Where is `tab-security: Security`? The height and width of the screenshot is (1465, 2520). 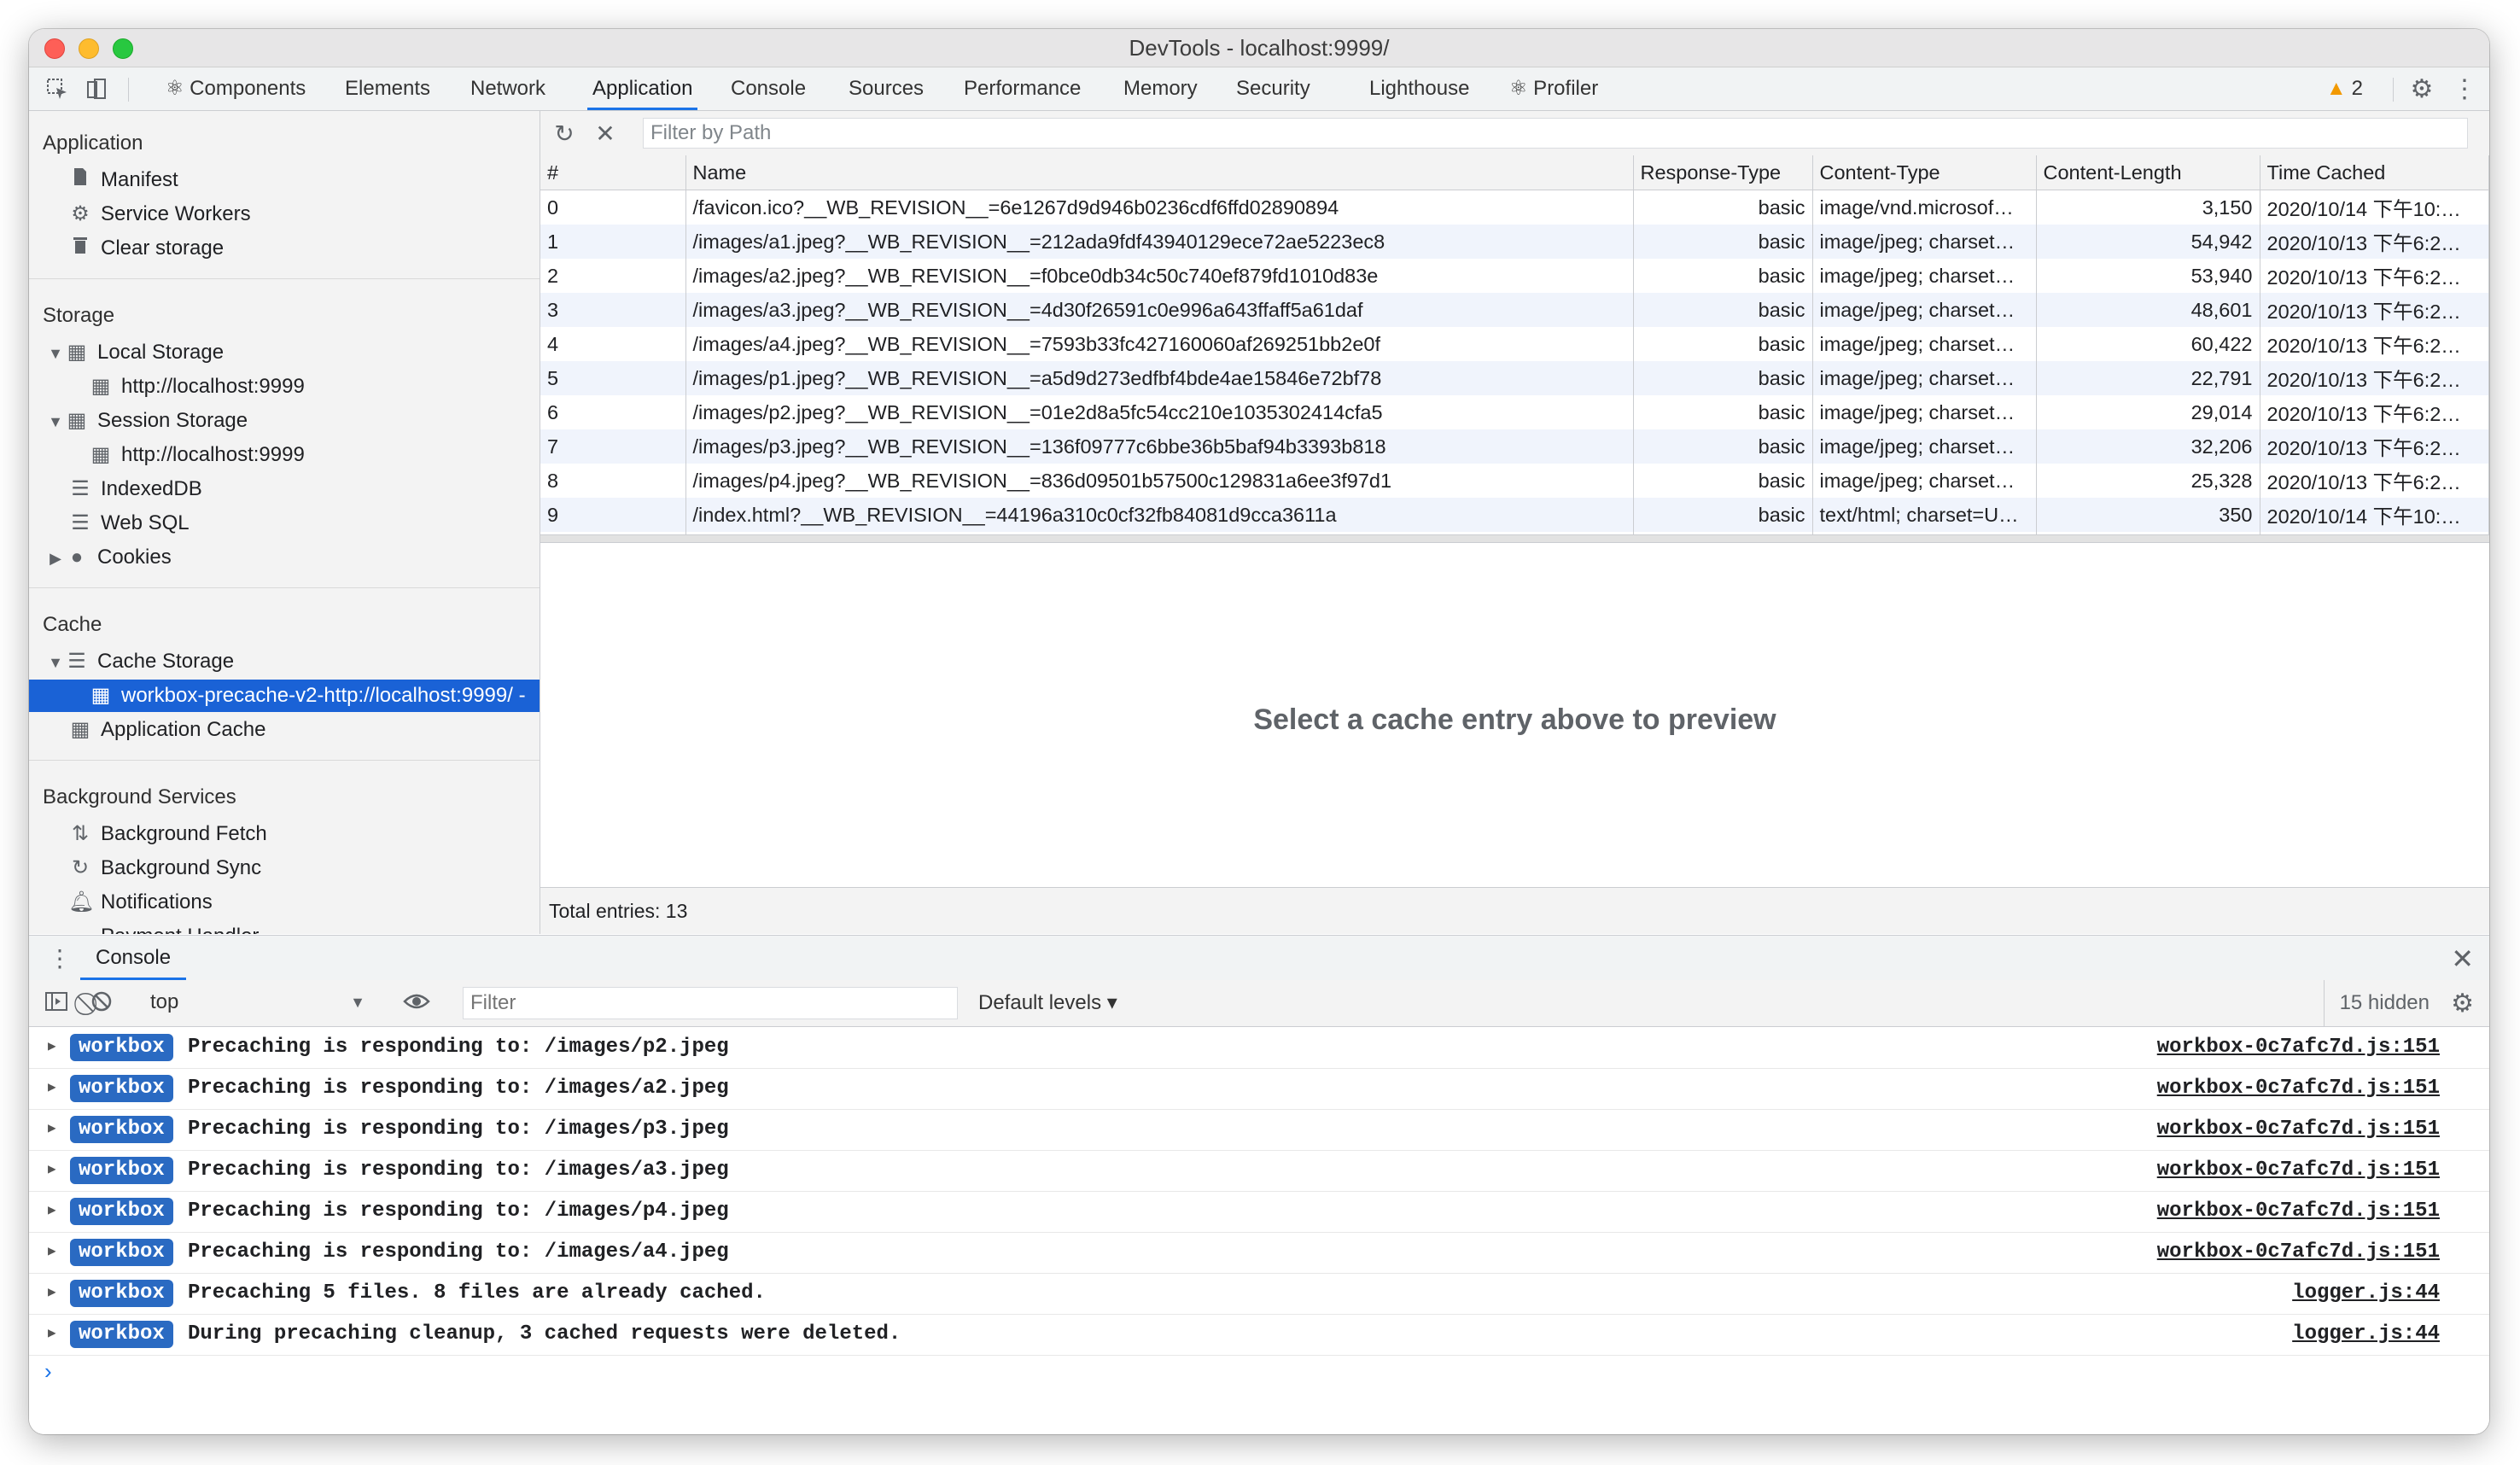 tab-security: Security is located at coordinates (1273, 88).